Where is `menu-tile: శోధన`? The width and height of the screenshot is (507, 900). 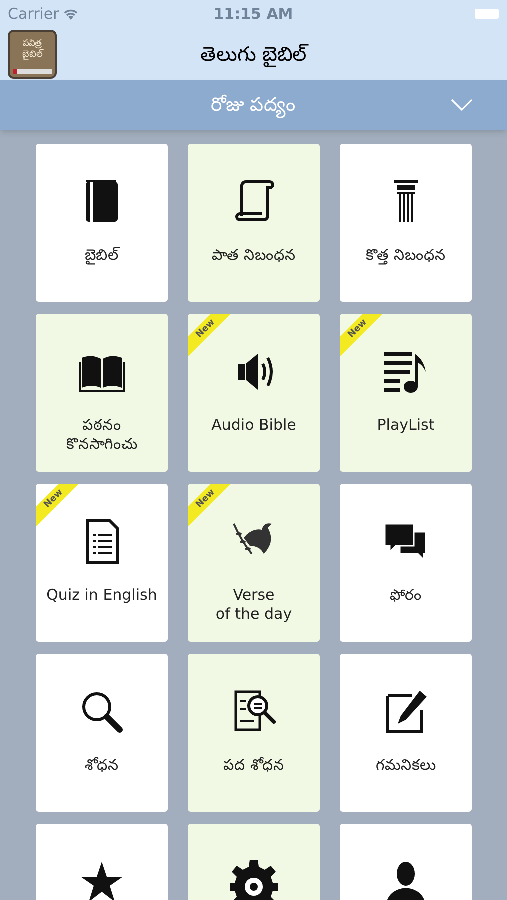 menu-tile: శోధన is located at coordinates (102, 733).